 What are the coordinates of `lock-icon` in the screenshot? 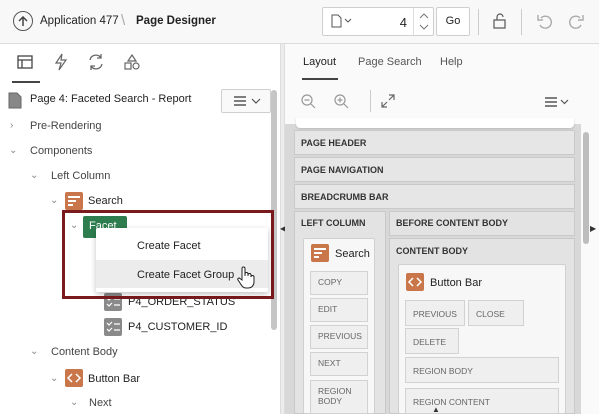 It's located at (500, 22).